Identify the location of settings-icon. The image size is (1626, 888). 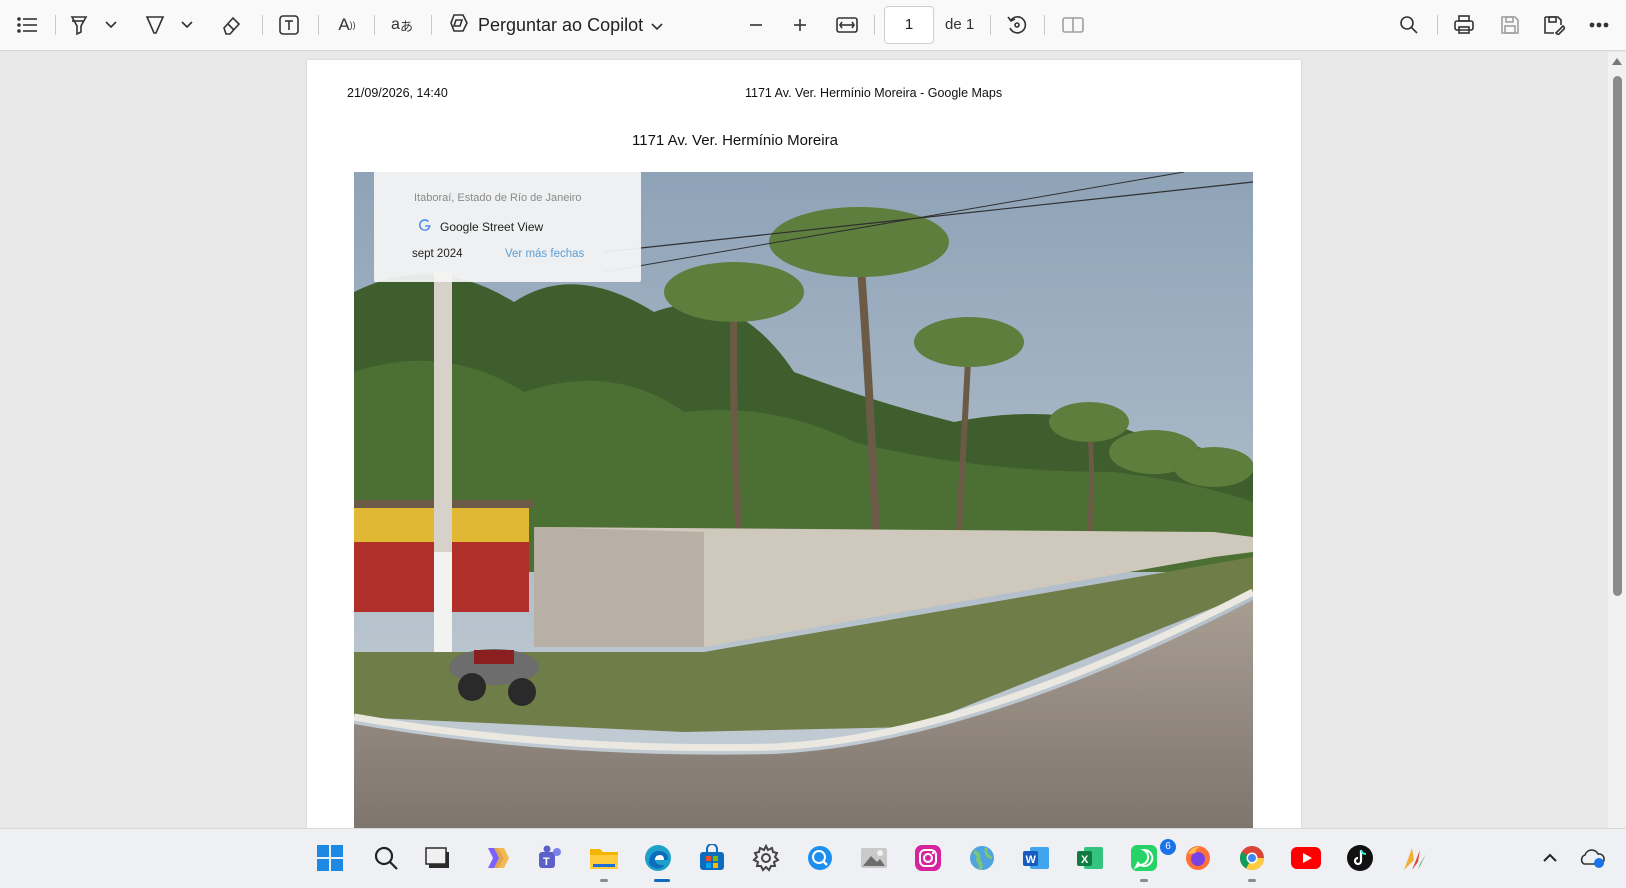
(766, 858).